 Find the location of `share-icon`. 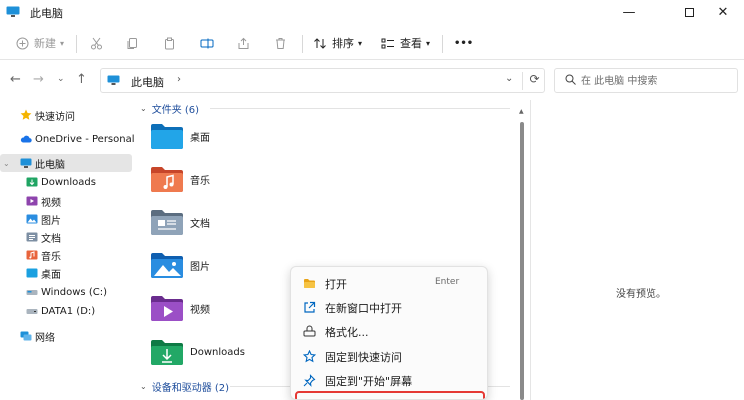

share-icon is located at coordinates (243, 43).